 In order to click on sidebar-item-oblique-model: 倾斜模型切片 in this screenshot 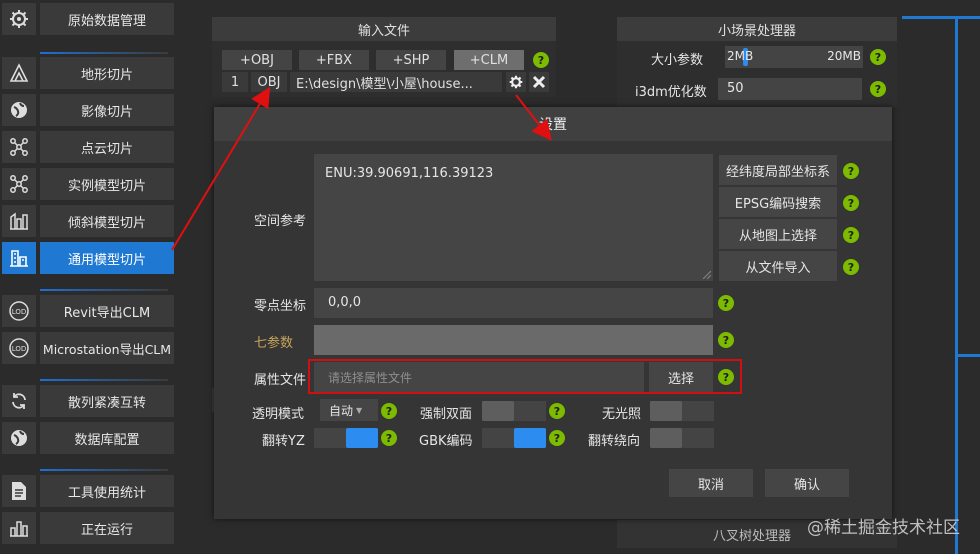, I will do `click(88, 221)`.